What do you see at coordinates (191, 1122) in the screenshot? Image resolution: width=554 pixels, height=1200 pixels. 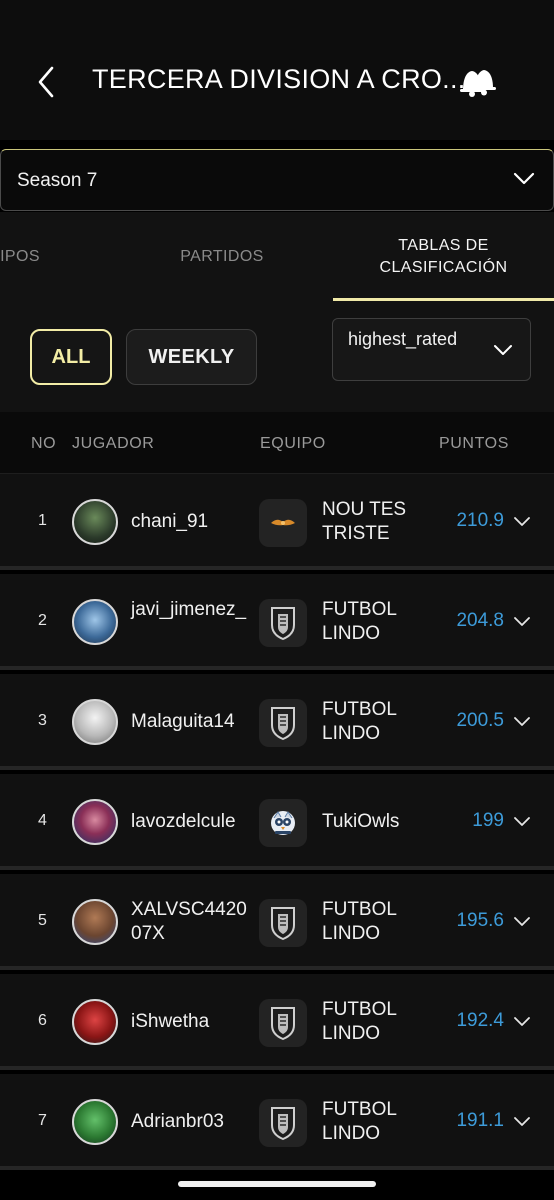 I see `player-name: Adrianbr03` at bounding box center [191, 1122].